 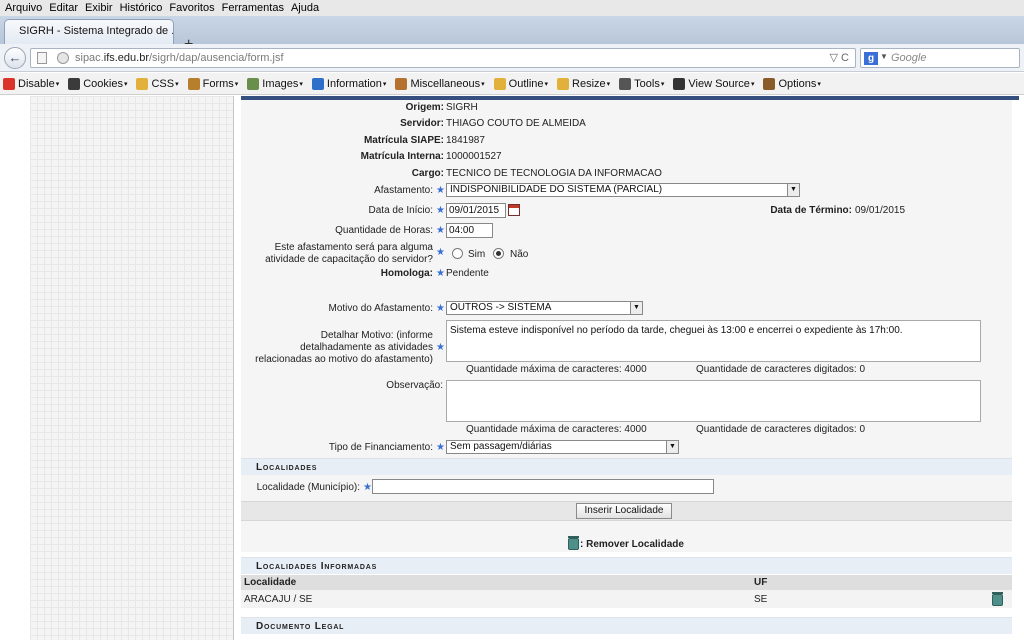 I want to click on motivo-selected: OUTROS -> SISTEMA, so click(x=501, y=307).